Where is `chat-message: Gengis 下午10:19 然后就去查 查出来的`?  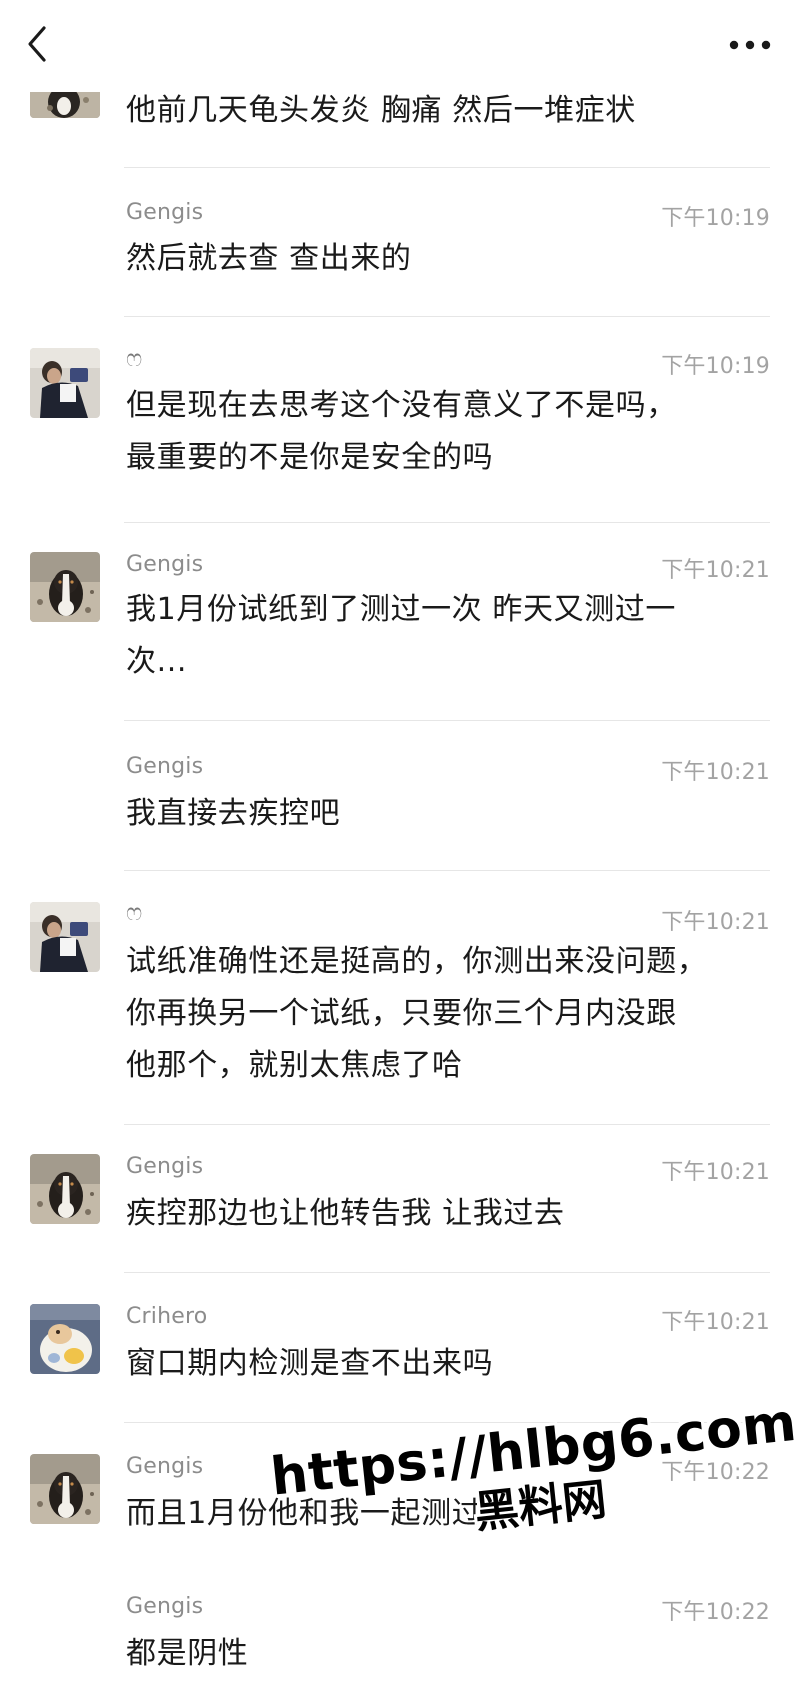 chat-message: Gengis 下午10:19 然后就去查 查出来的 is located at coordinates (400, 242).